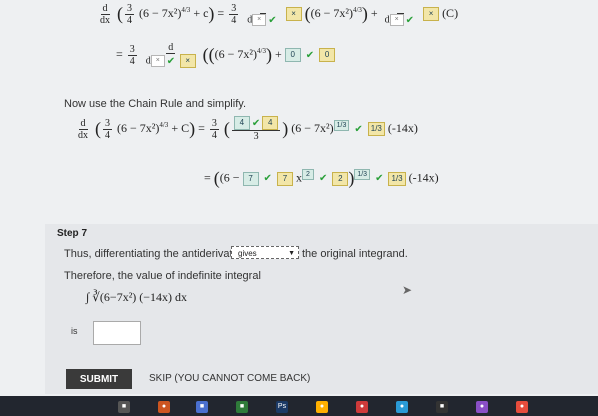 This screenshot has height=416, width=598. I want to click on math-line-2: = 34 d d × ✔ × (((6 − 7x²)4/3) + 0 ✔ 0, so click(226, 55).